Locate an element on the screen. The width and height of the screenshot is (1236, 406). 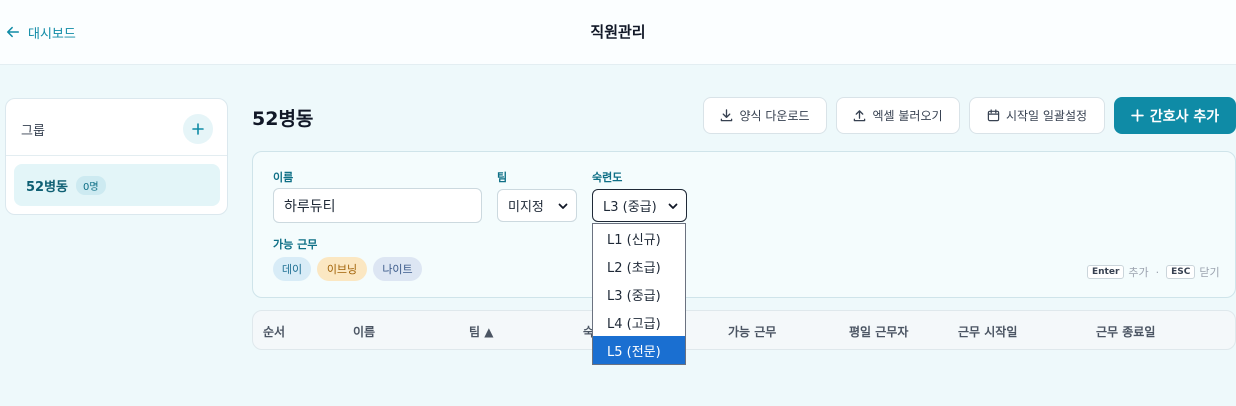
download-template-label: 양식 다운로드 is located at coordinates (774, 116).